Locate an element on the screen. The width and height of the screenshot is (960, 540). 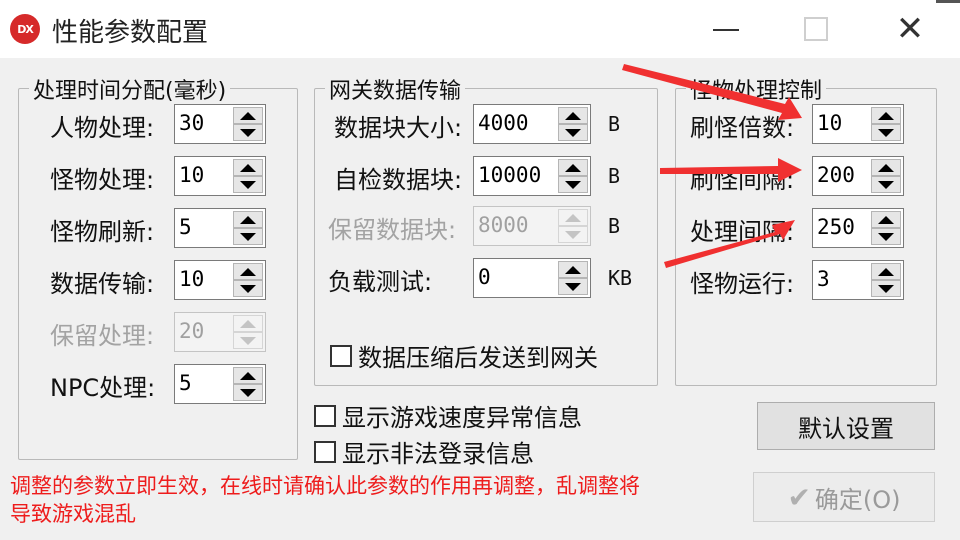
group-title: 怪物处理控制 is located at coordinates (756, 89).